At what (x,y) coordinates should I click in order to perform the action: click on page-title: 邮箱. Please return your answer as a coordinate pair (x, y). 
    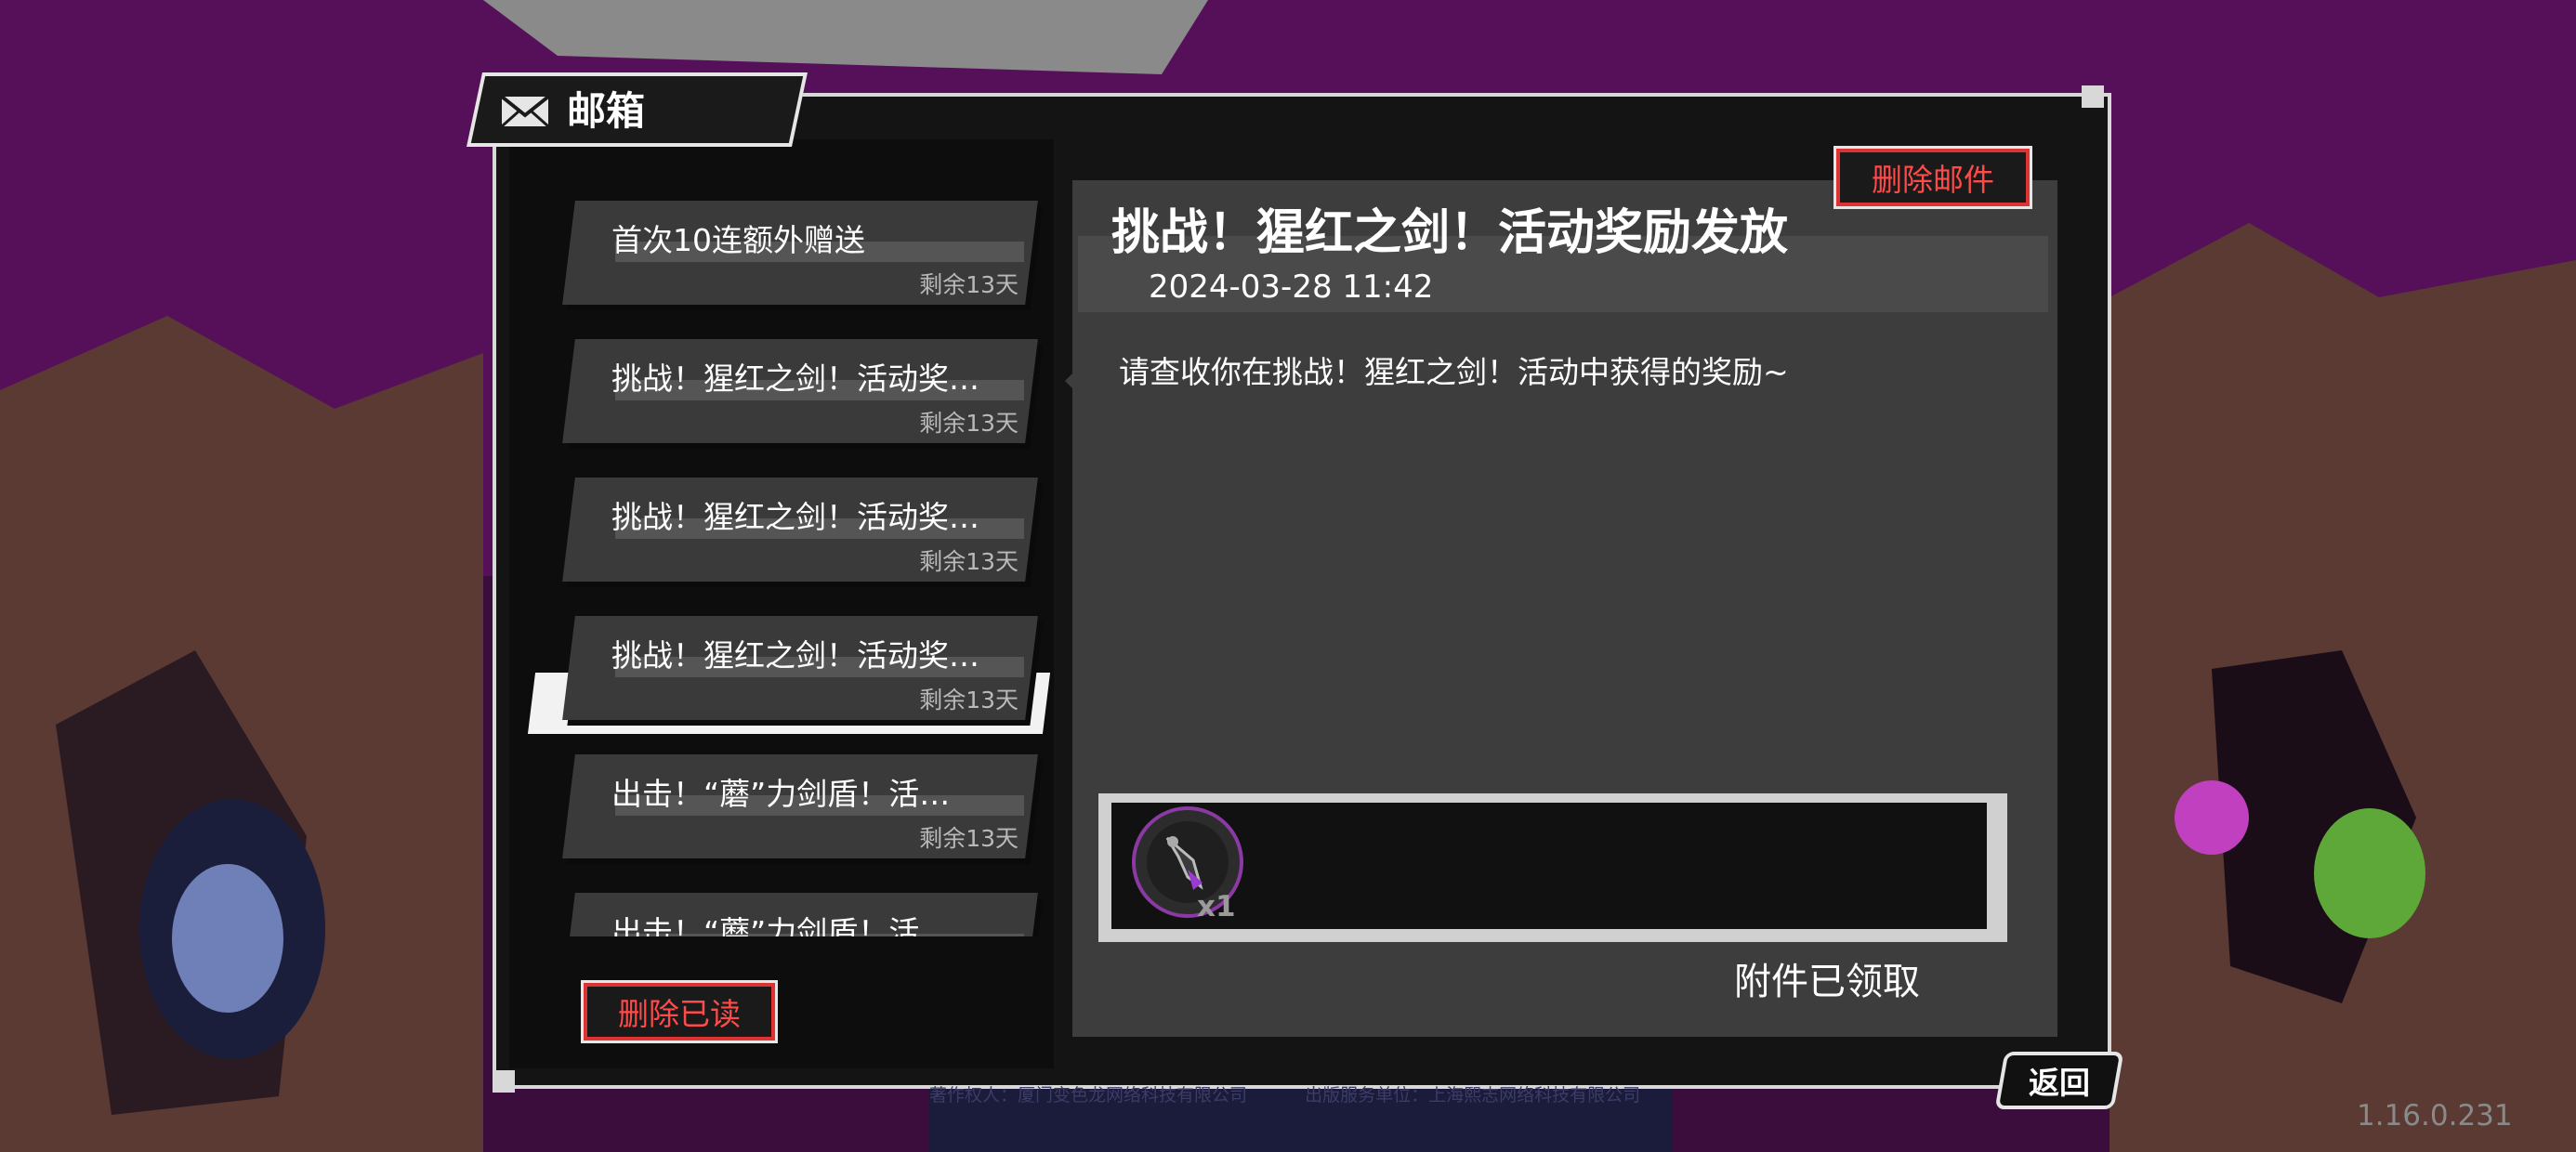
    Looking at the image, I should click on (606, 111).